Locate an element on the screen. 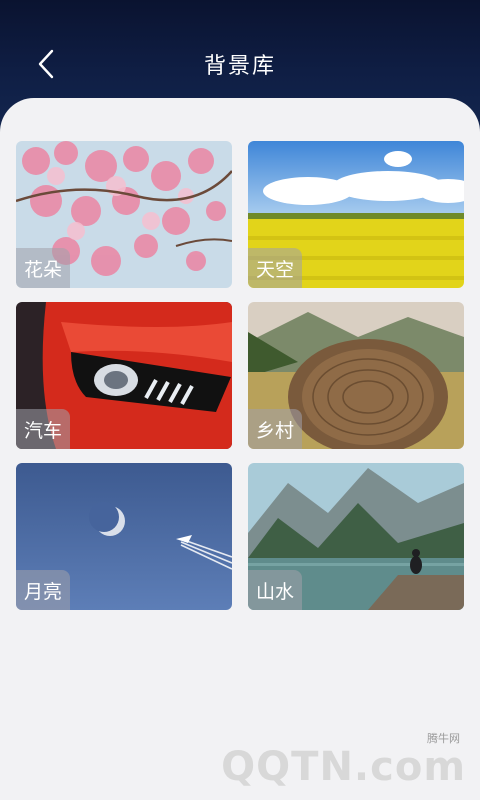 The image size is (480, 800). watermark: 腾牛网 QQTN.com is located at coordinates (343, 761).